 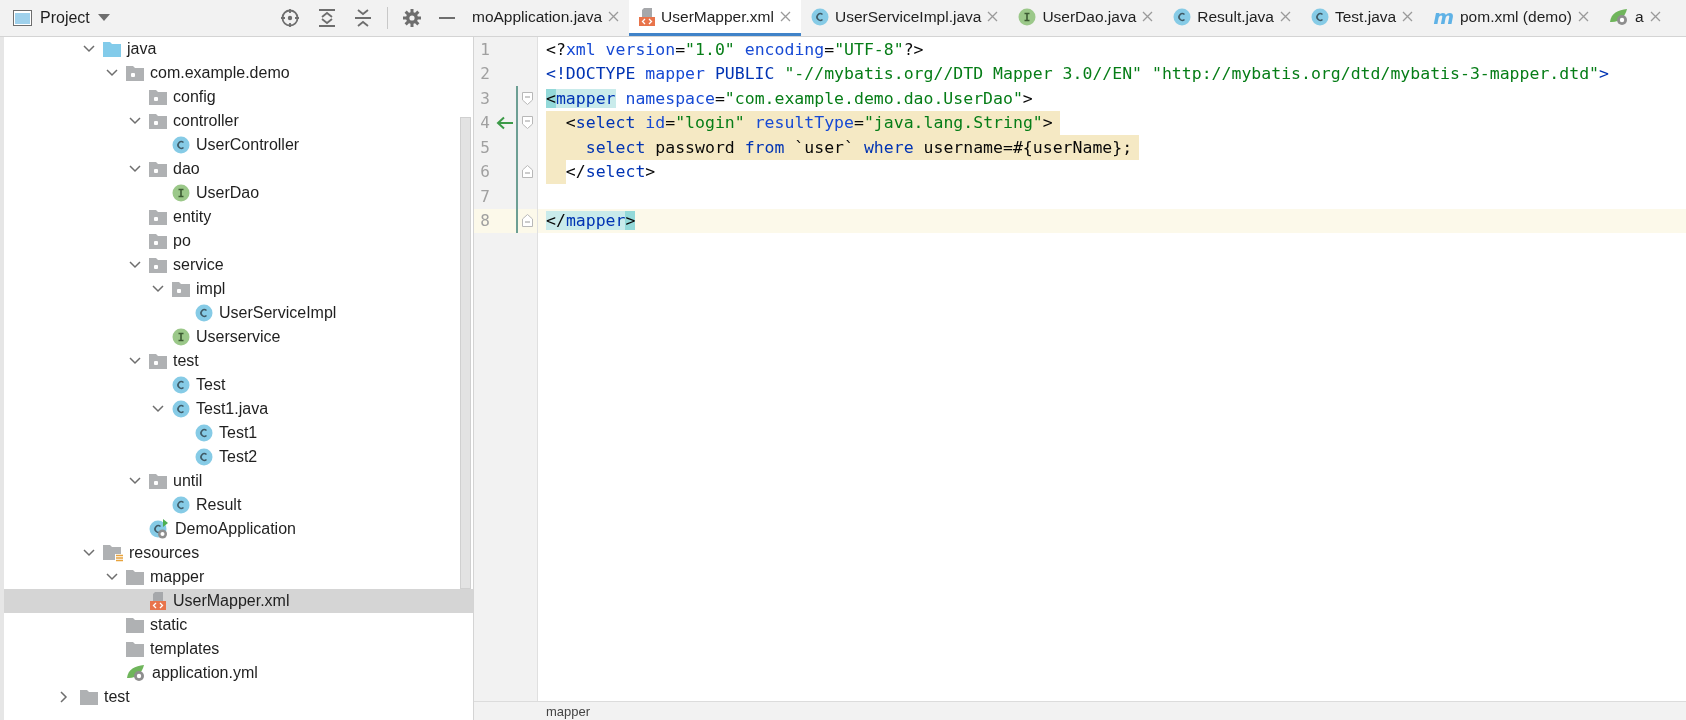 I want to click on code-line: <!DOCTYPE mapper PUBLIC "-//mybatis.org//DTD Mapper 3.0//EN" "http://mybatis.org/dtd/mybatis-3-mapper.dtd">, so click(x=1078, y=74).